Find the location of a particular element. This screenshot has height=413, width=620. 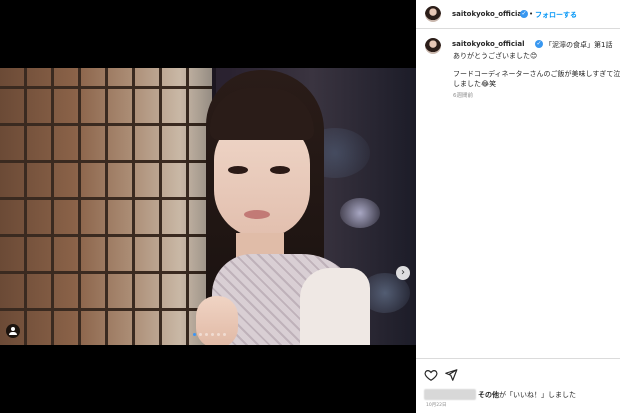

person-lips is located at coordinates (257, 214).